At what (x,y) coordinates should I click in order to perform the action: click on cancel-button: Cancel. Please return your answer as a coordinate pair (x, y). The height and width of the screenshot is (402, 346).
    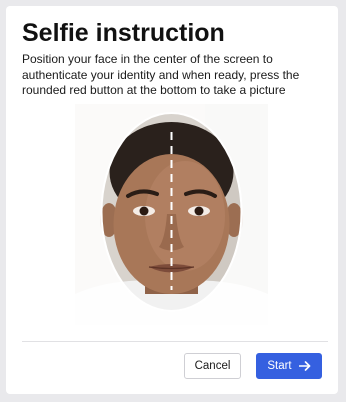
    Looking at the image, I should click on (212, 366).